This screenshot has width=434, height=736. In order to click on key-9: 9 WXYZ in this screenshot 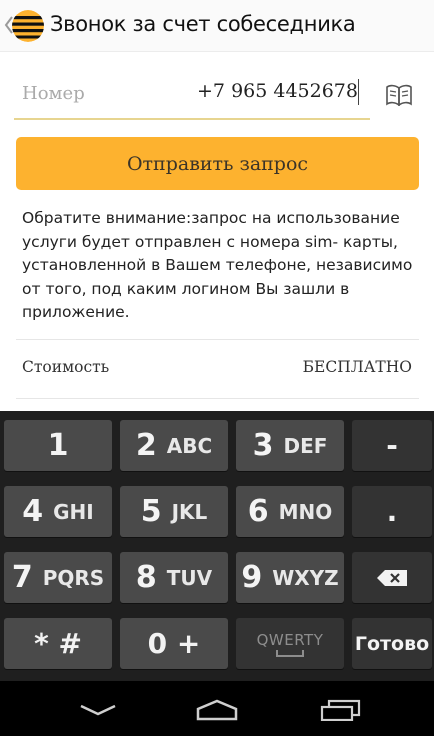, I will do `click(290, 577)`.